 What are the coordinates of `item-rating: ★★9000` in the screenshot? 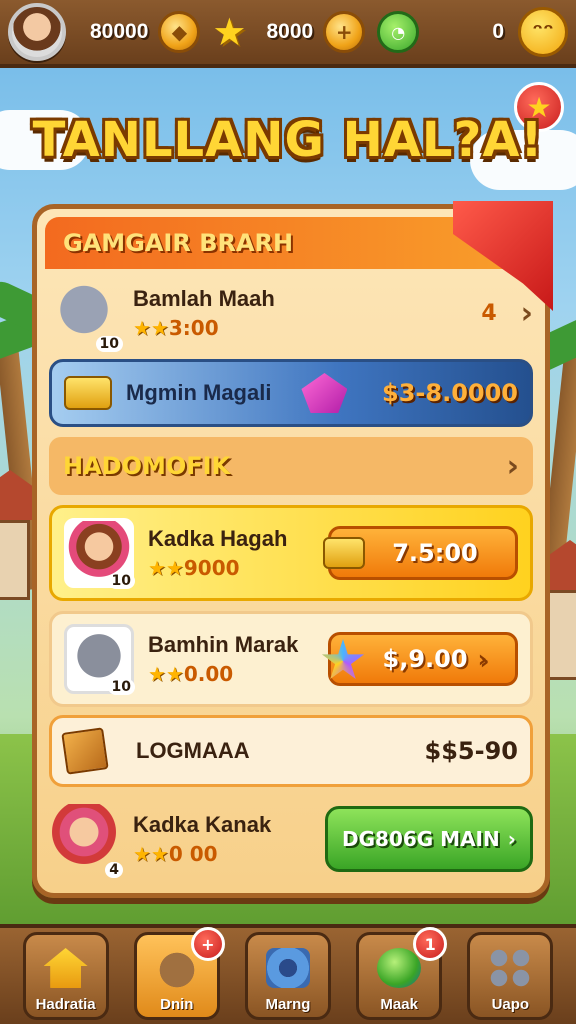 It's located at (194, 568).